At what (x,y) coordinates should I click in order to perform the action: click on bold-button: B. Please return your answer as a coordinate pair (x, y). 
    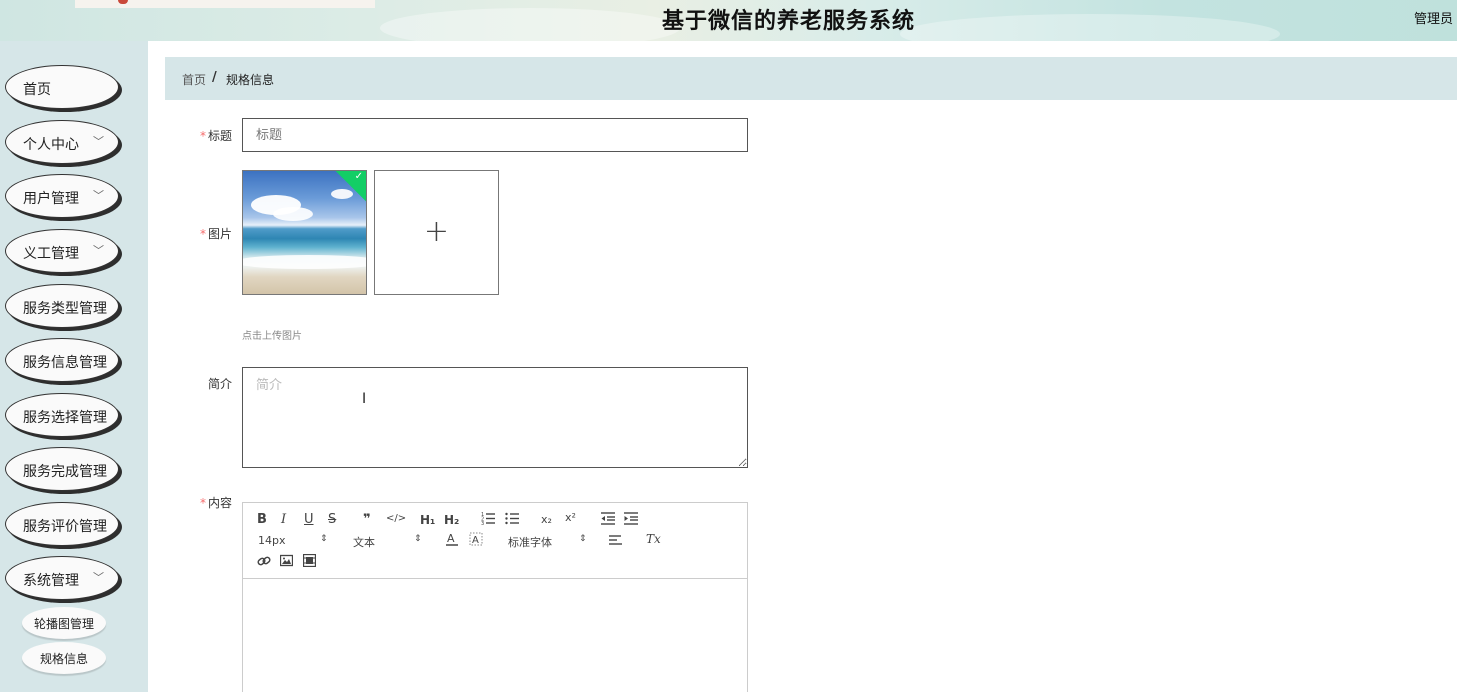
    Looking at the image, I should click on (262, 519).